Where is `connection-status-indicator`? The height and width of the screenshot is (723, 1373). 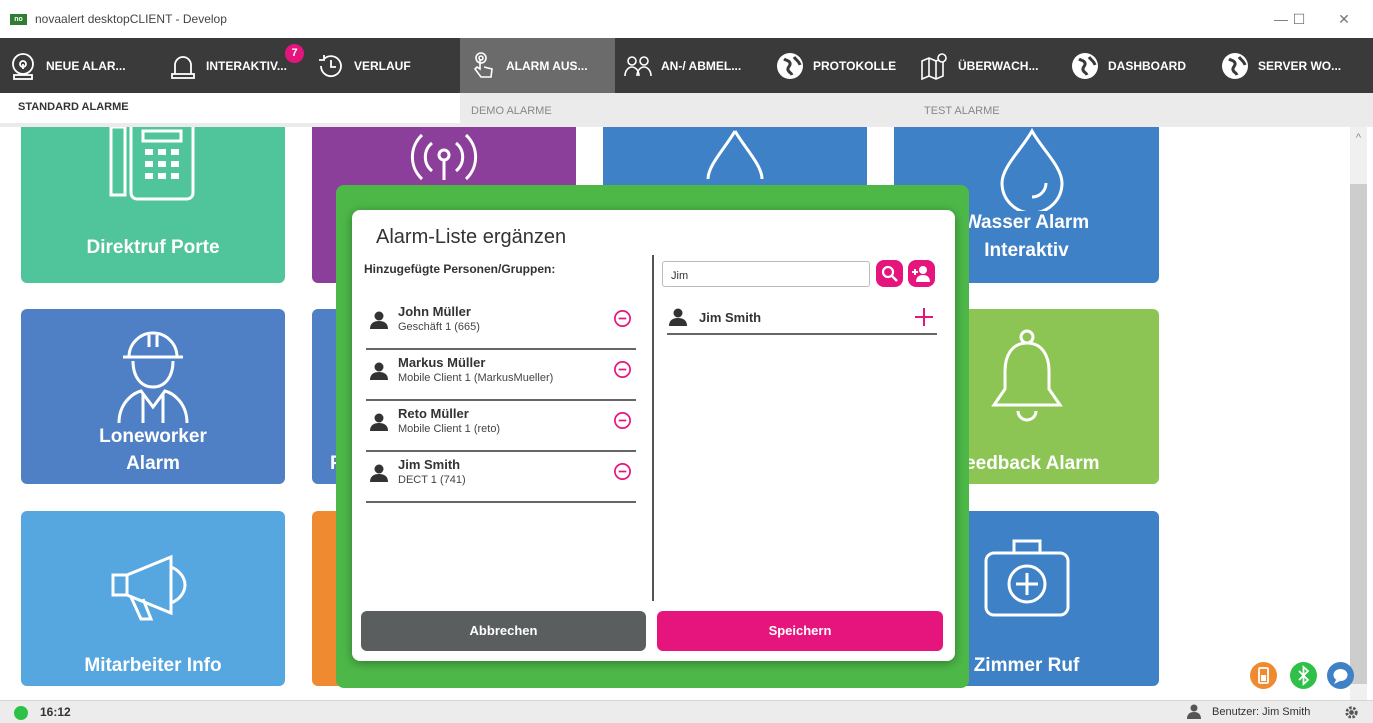 connection-status-indicator is located at coordinates (21, 713).